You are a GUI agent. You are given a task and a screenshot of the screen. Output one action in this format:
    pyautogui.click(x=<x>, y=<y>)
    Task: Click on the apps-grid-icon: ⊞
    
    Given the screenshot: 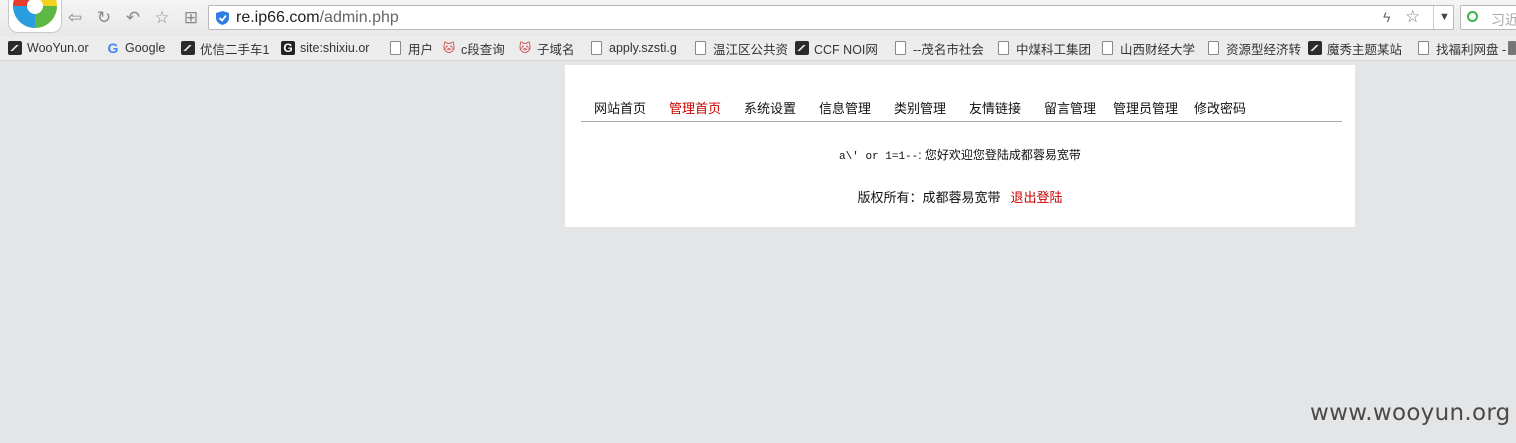 What is the action you would take?
    pyautogui.click(x=191, y=18)
    